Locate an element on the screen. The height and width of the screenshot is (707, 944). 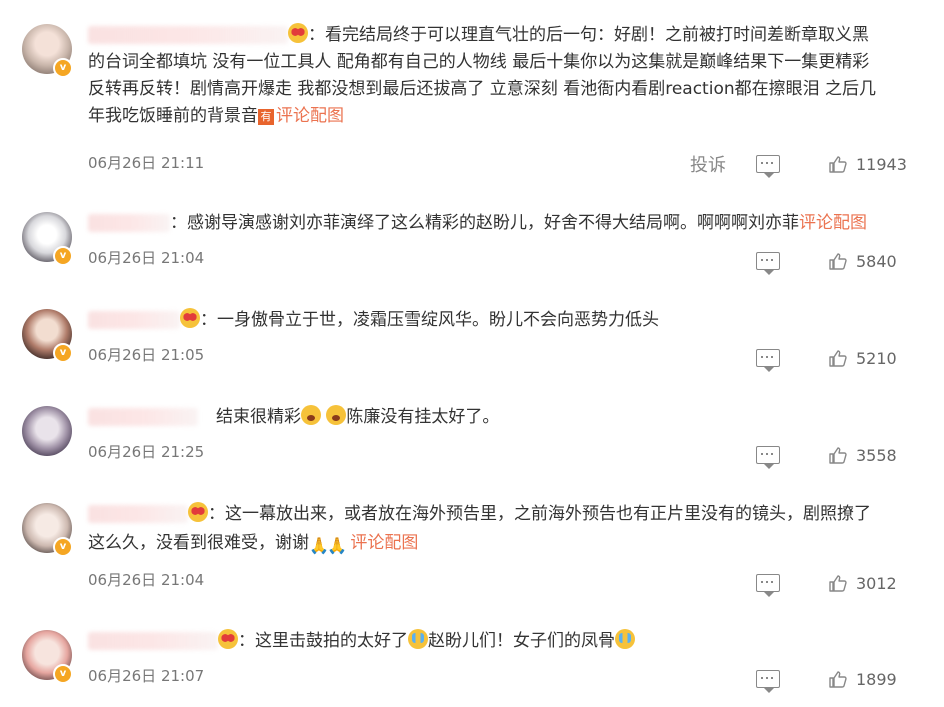
comment-text: 结束很精彩 is located at coordinates (258, 417).